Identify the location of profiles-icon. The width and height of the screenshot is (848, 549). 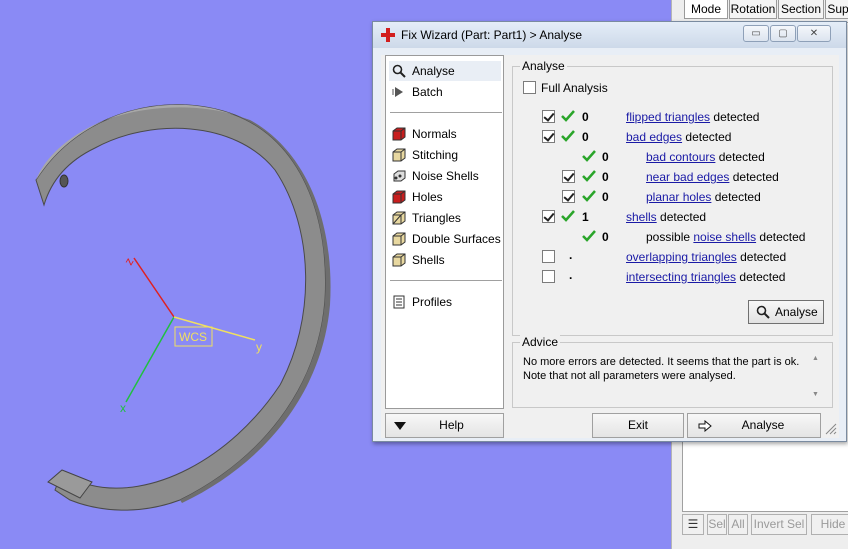
(399, 302).